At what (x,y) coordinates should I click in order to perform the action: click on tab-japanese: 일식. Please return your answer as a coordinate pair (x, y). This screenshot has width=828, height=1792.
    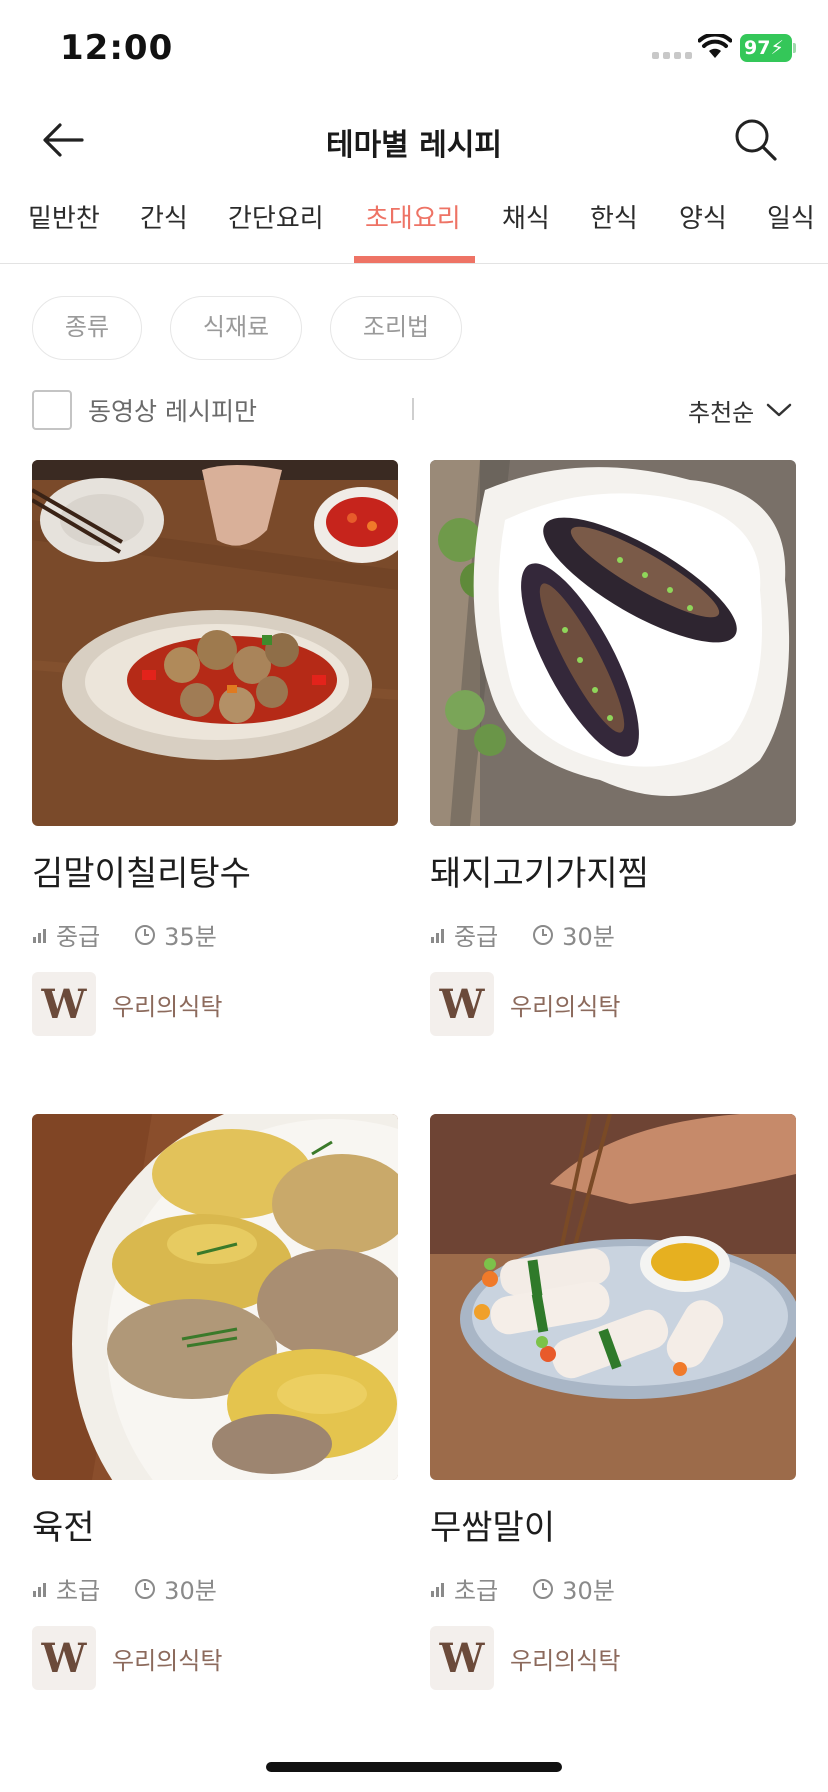
    Looking at the image, I should click on (791, 216).